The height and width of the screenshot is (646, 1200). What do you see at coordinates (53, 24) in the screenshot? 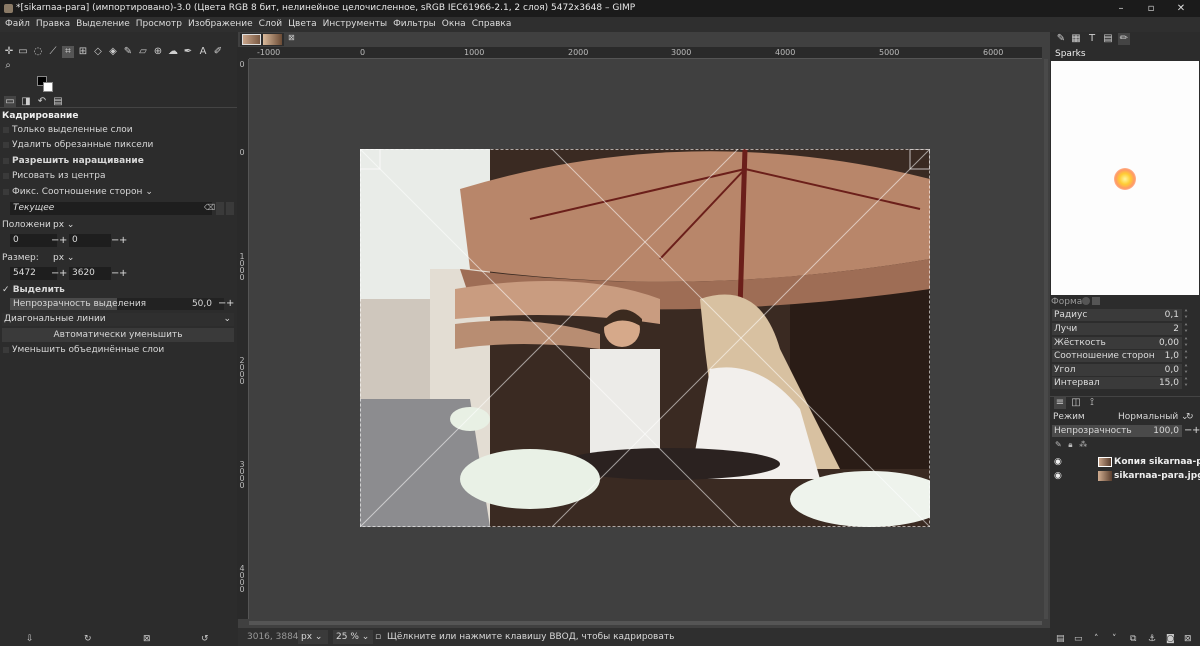
I see `menu-edit: Правка` at bounding box center [53, 24].